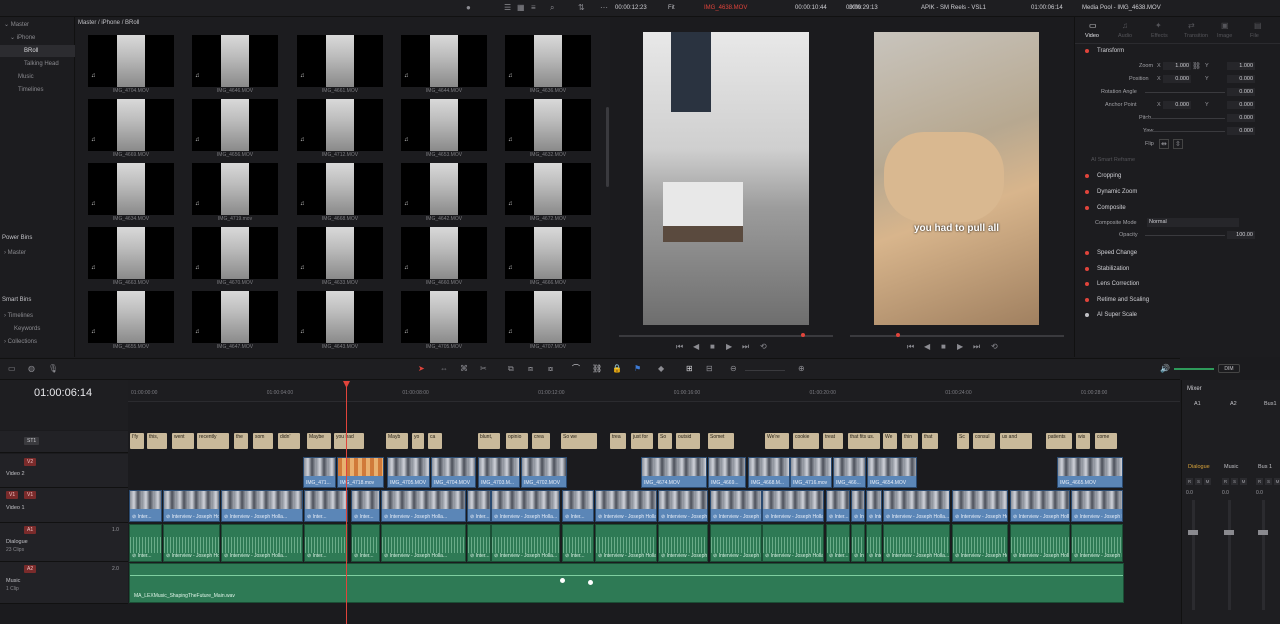  I want to click on inspector-tab-audio-icon: ♫, so click(1125, 25).